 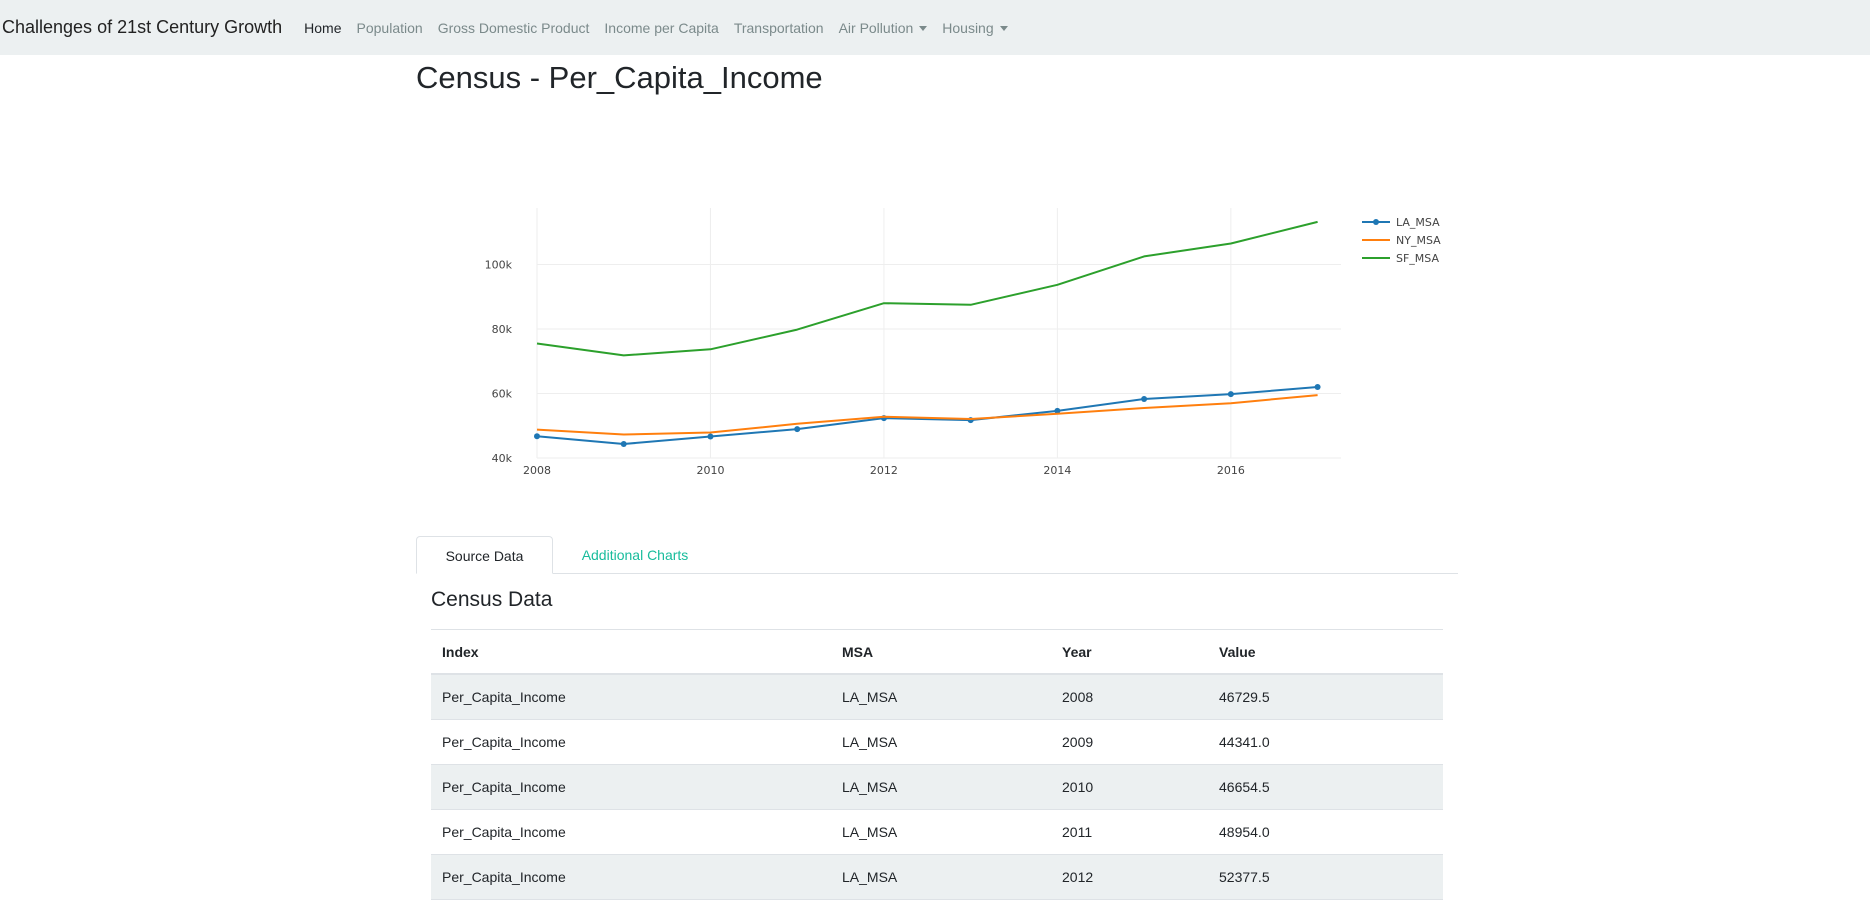 I want to click on nav-home: Home, so click(x=322, y=28).